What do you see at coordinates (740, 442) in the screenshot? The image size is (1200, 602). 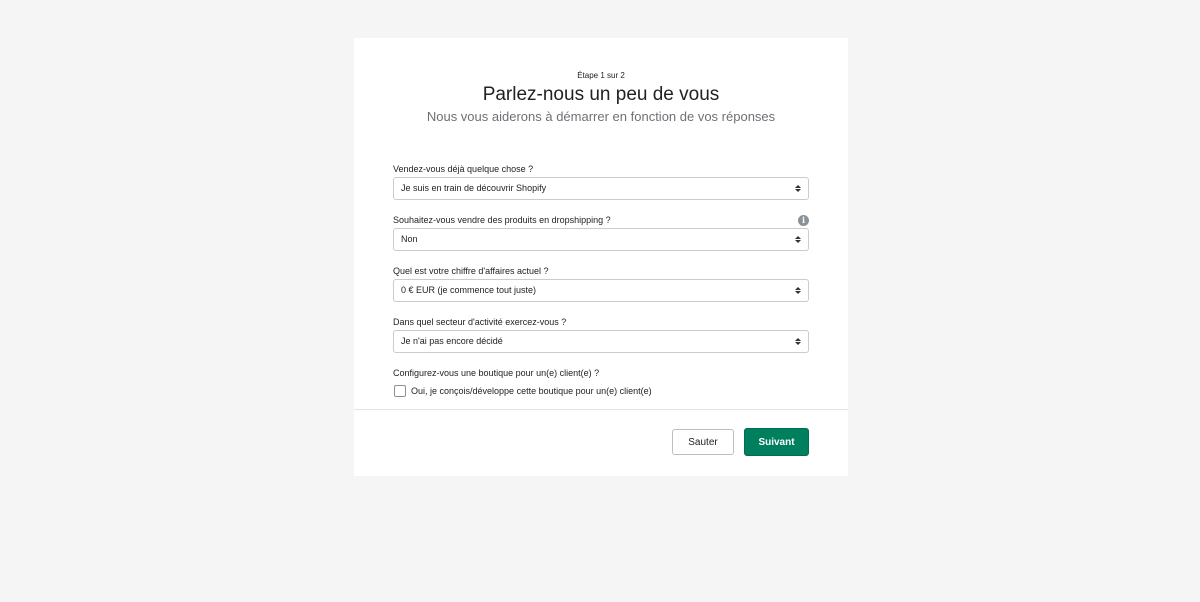 I see `card-footer: Sauter Suivant` at bounding box center [740, 442].